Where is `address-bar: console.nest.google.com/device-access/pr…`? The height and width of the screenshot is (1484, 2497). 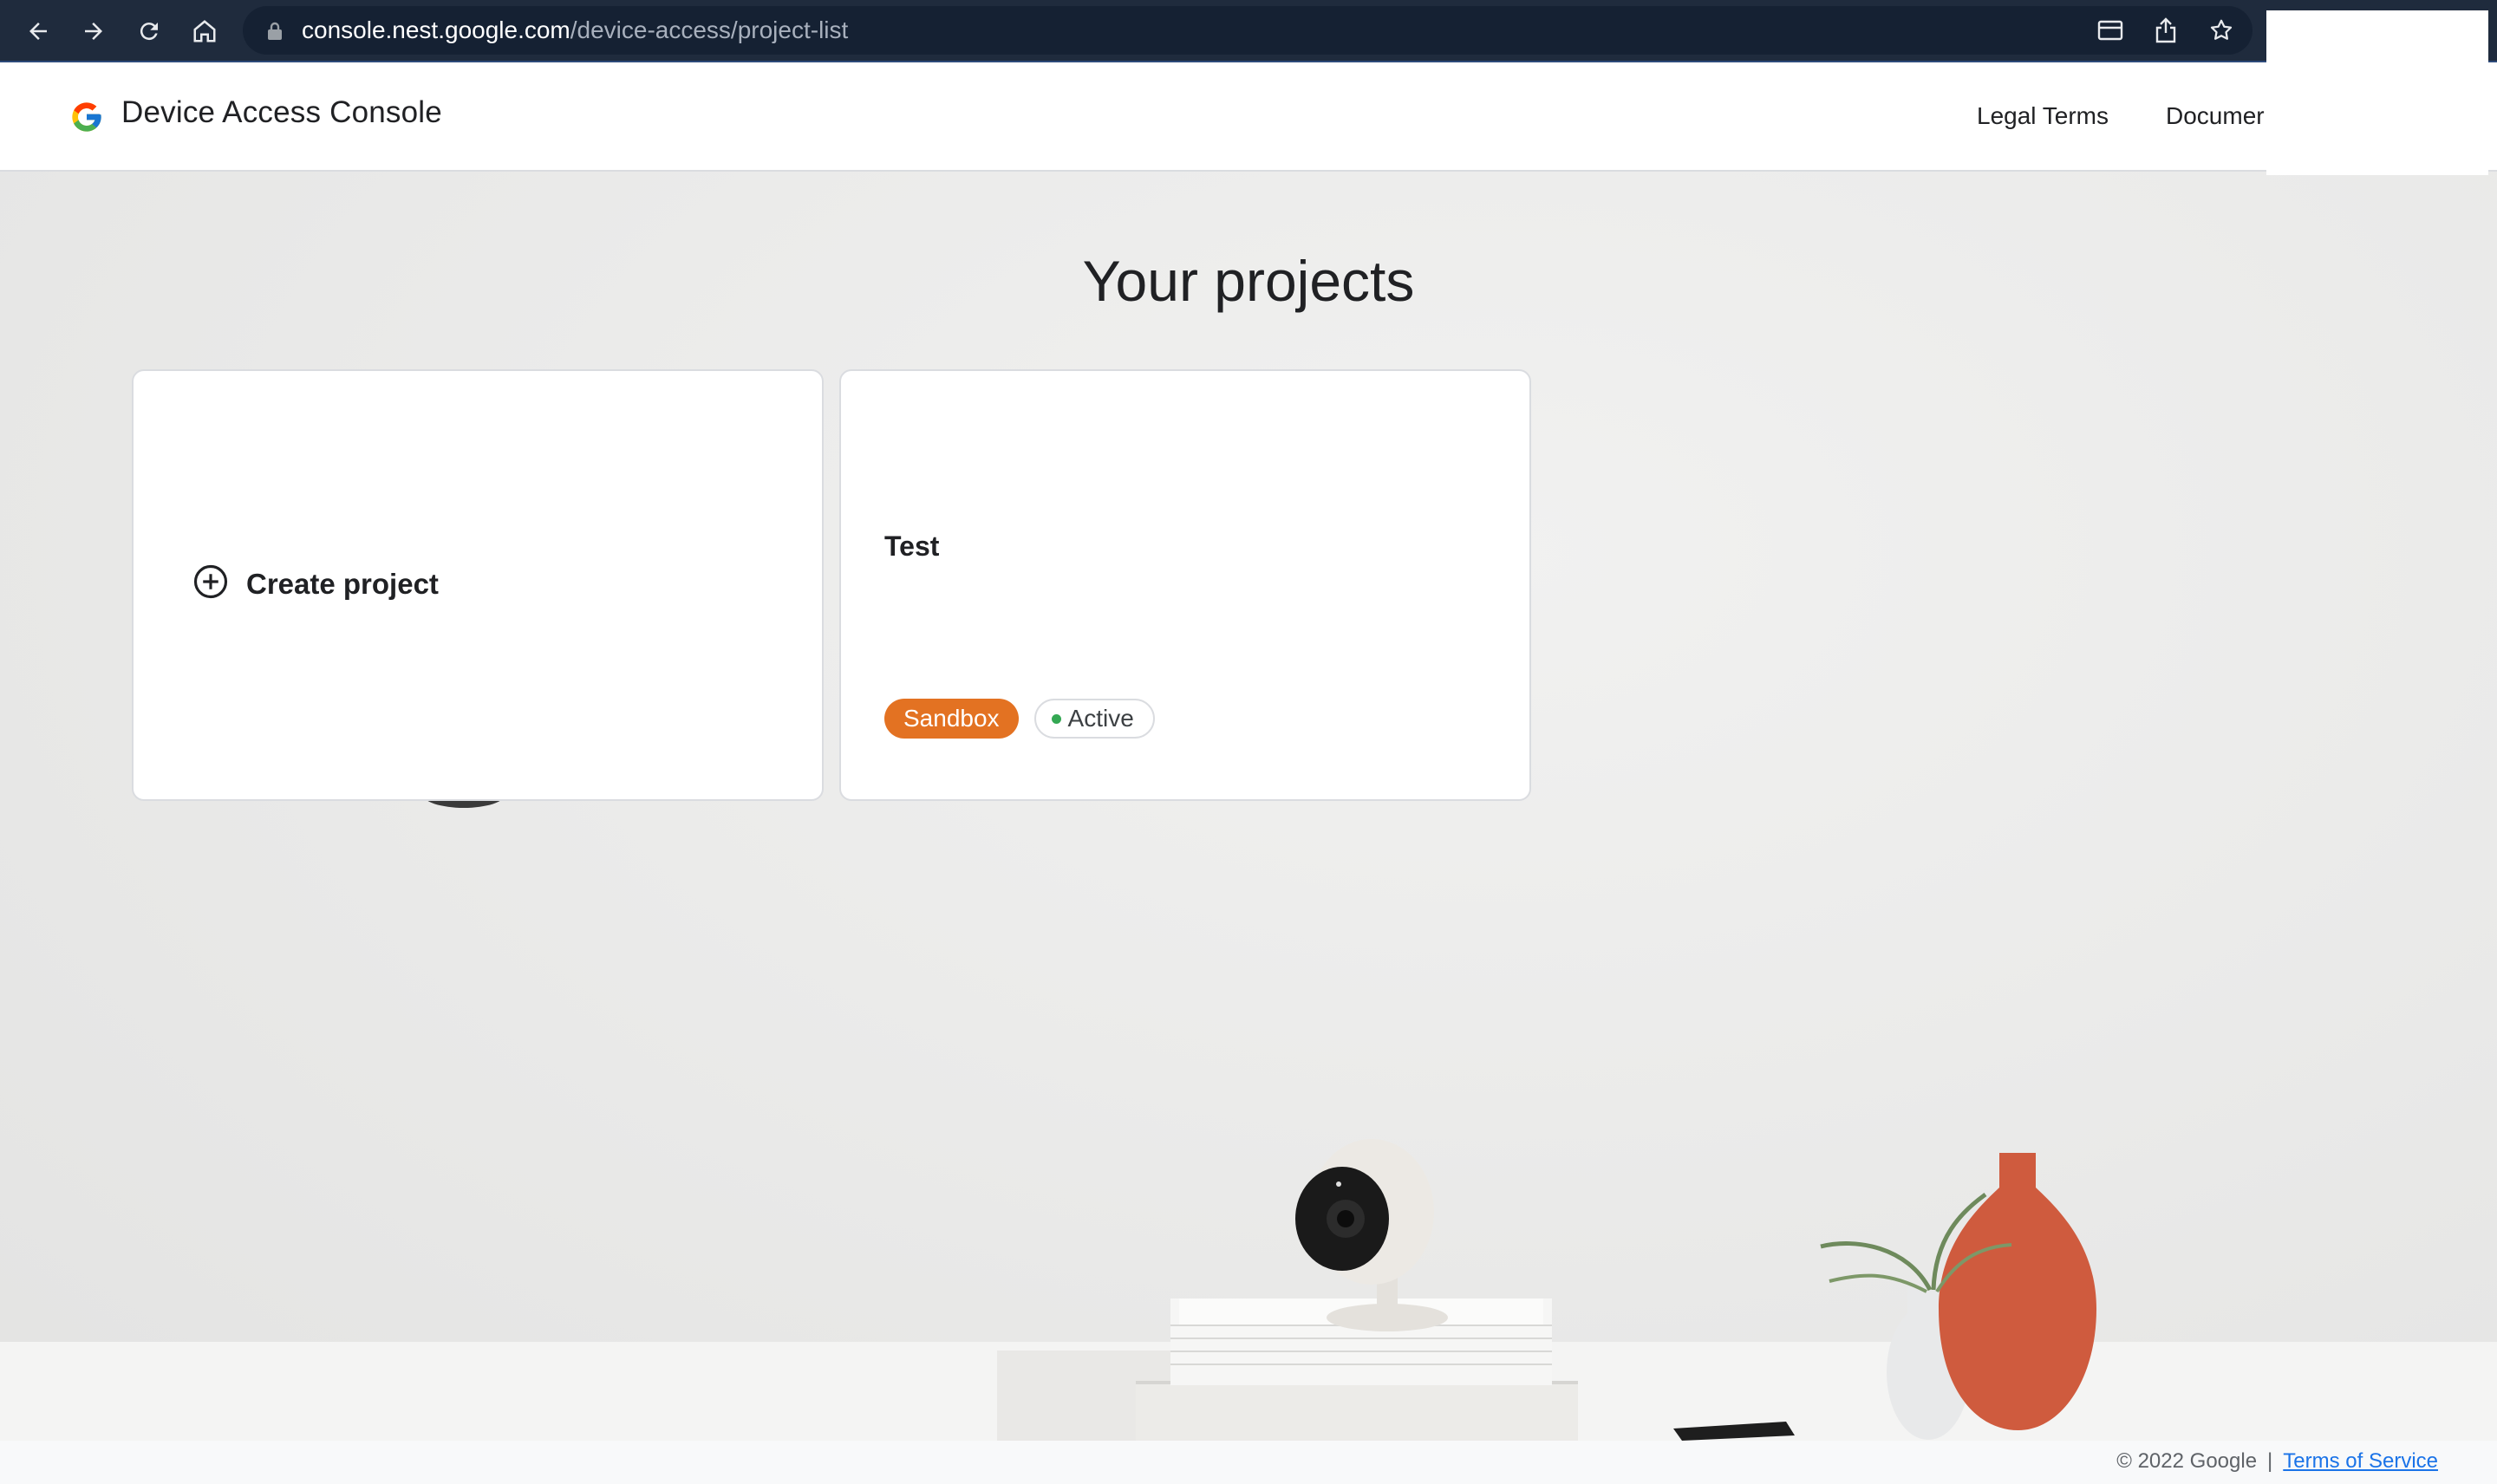
address-bar: console.nest.google.com/device-access/pr… is located at coordinates (1248, 30).